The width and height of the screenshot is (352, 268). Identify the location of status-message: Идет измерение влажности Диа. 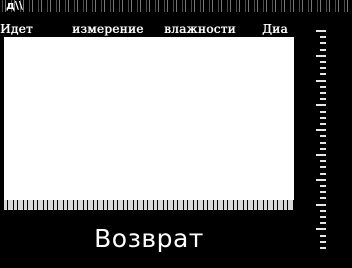
(150, 29).